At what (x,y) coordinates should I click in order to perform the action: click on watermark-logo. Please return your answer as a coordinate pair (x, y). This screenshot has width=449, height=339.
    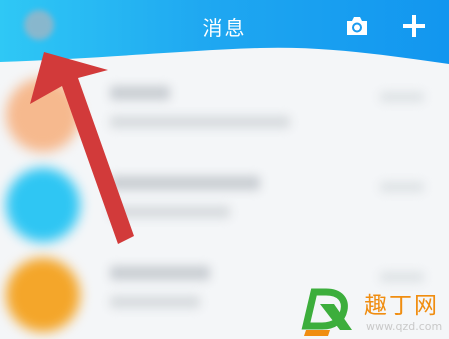
    Looking at the image, I should click on (326, 312).